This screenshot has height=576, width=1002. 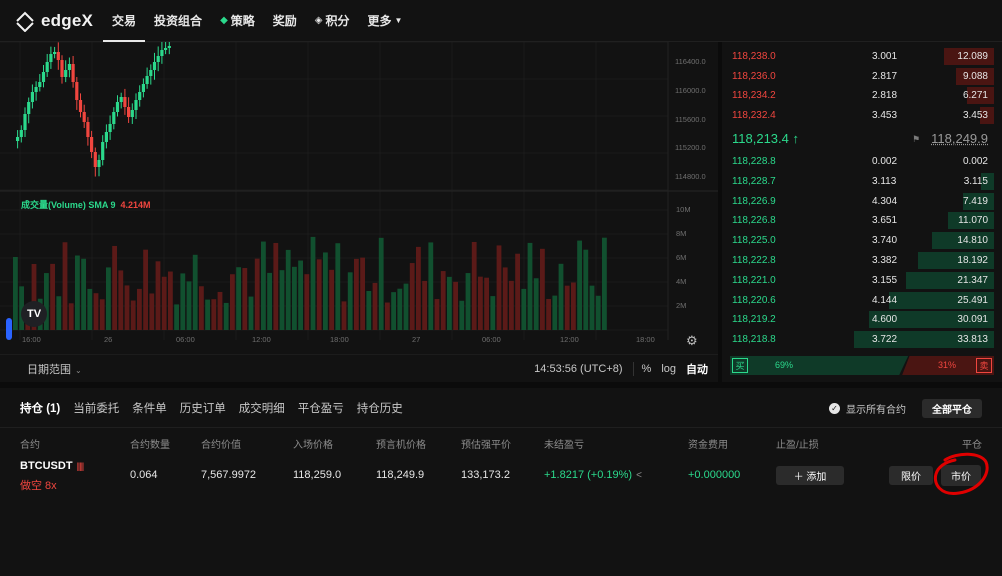 I want to click on buy-ratio-bar, so click(x=819, y=365).